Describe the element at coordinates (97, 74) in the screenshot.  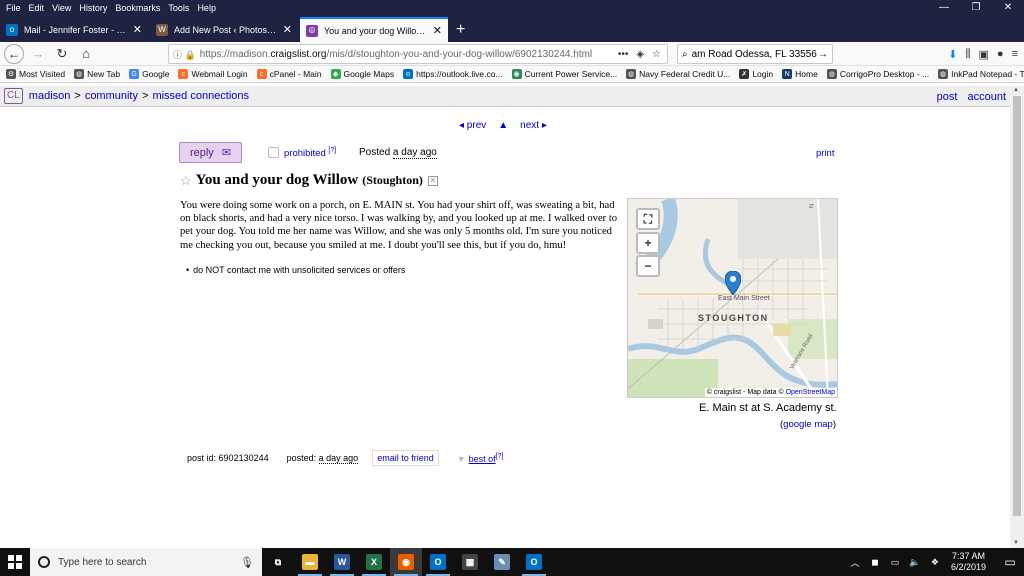
I see `bookmark-item: ◍ New Tab` at that location.